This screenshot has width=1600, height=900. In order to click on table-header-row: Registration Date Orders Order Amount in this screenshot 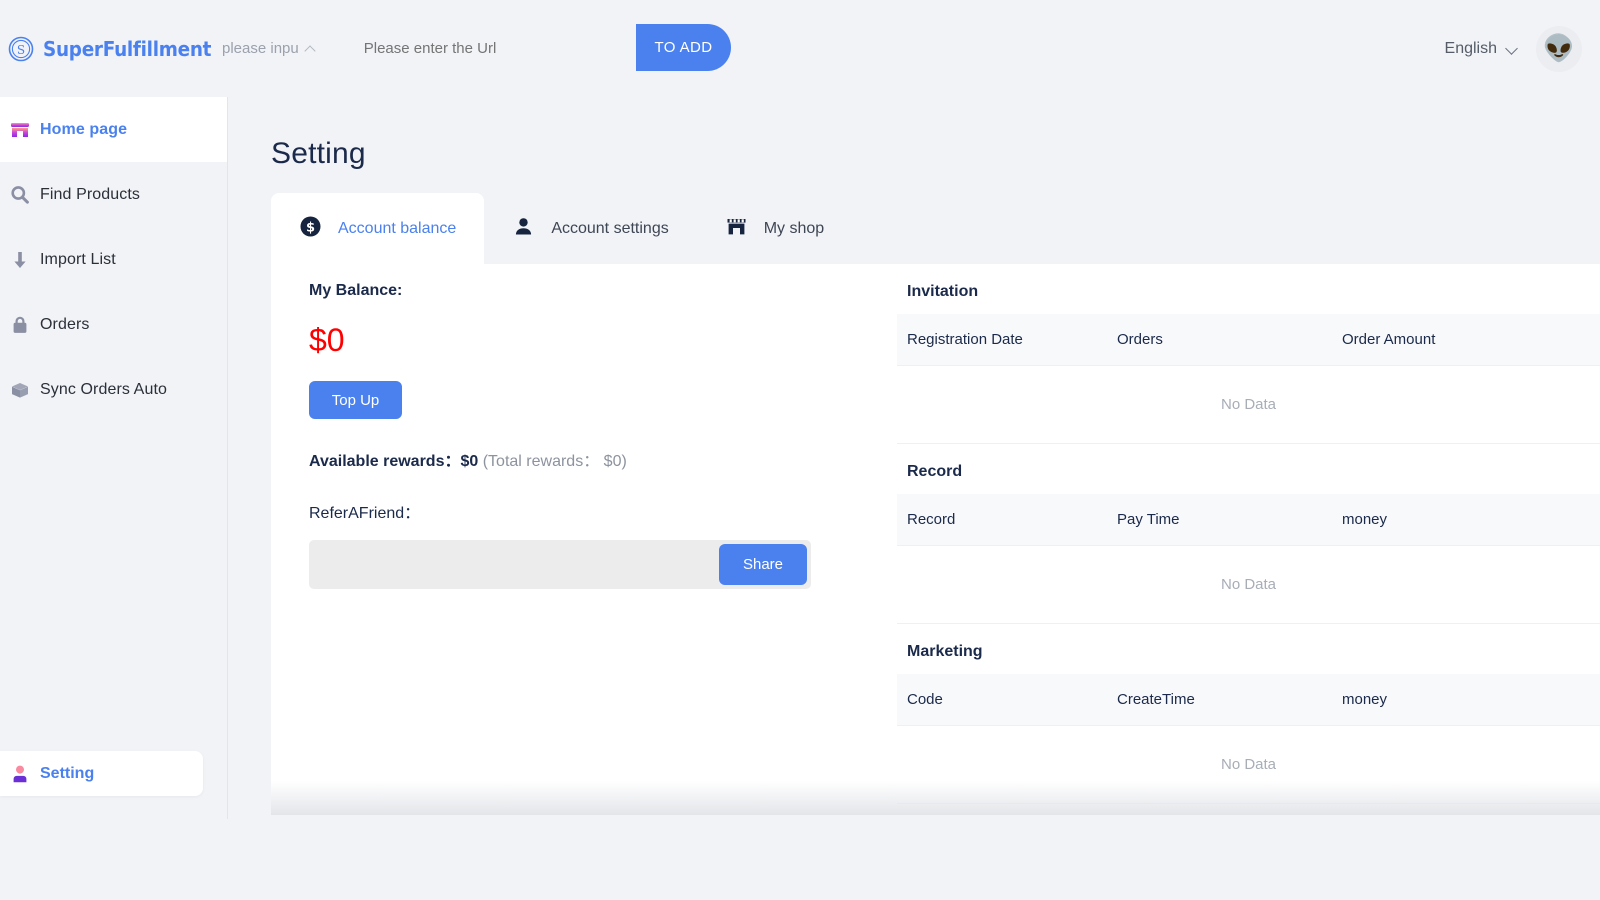, I will do `click(1248, 340)`.